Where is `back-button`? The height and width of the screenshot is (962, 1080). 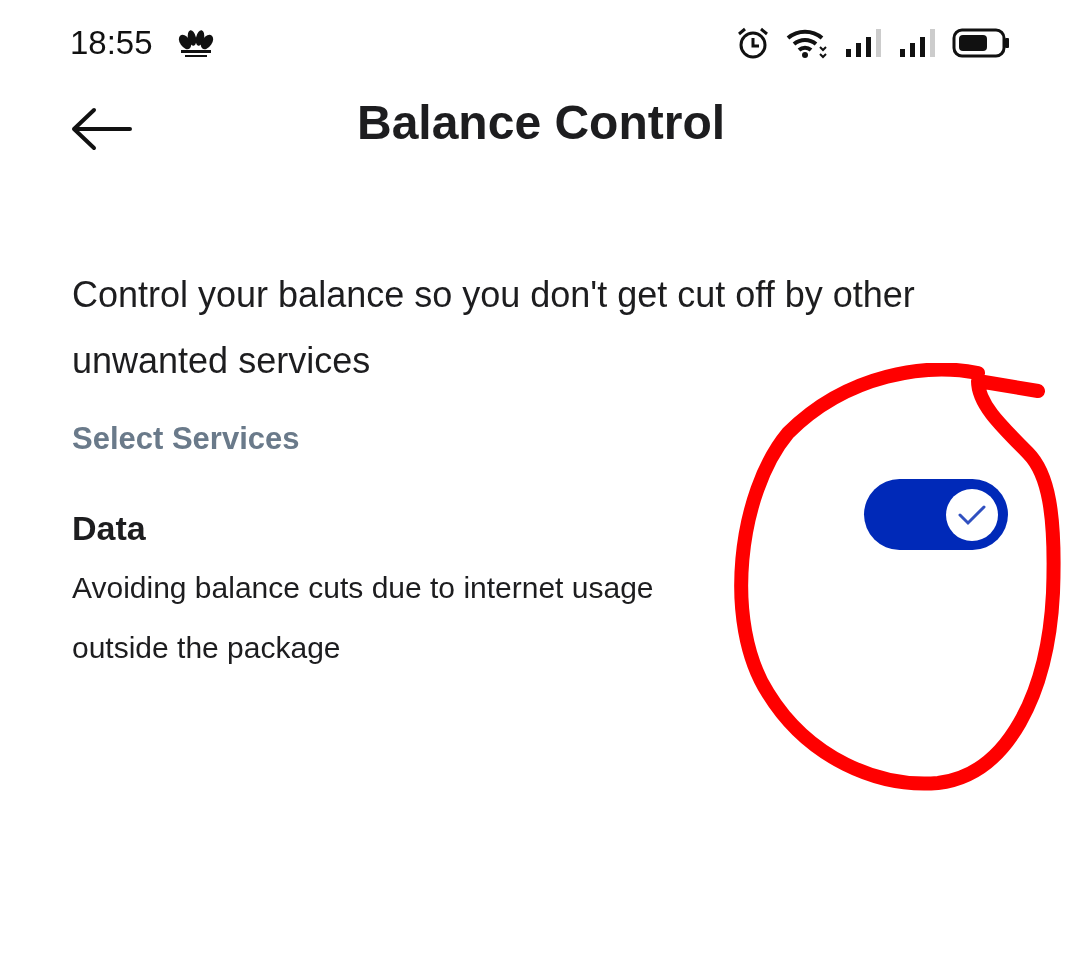 back-button is located at coordinates (101, 129).